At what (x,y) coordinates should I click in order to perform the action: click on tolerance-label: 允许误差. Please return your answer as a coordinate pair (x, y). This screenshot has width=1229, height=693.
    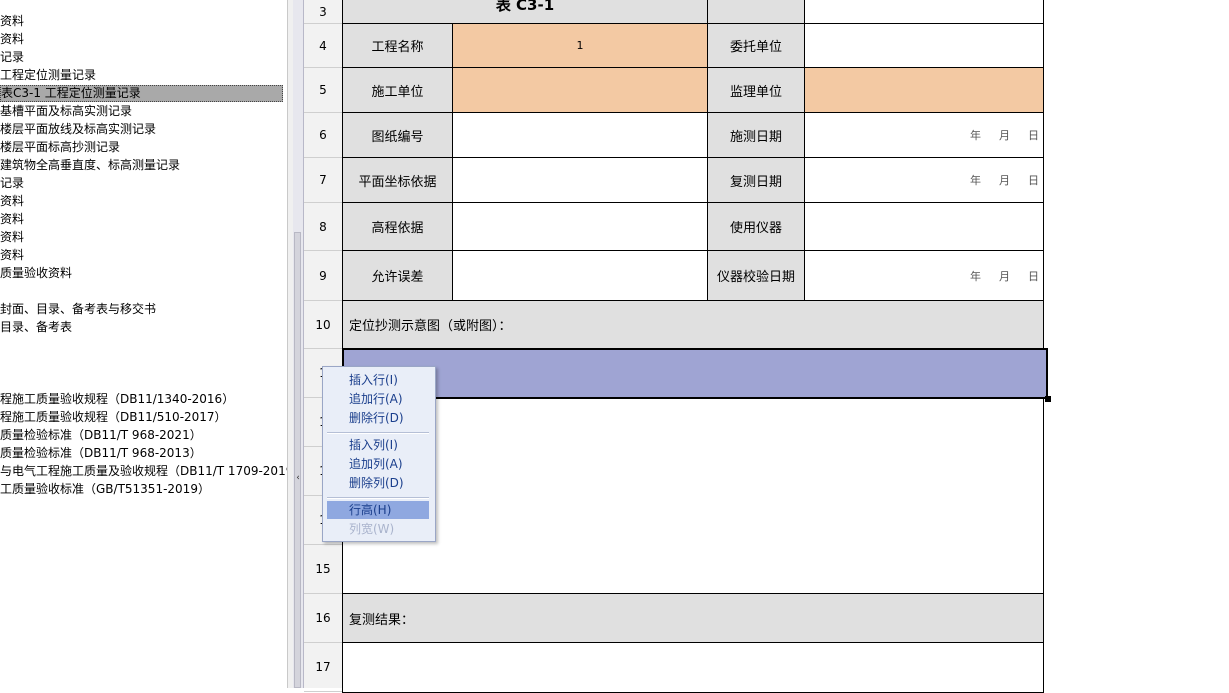
    Looking at the image, I should click on (397, 276).